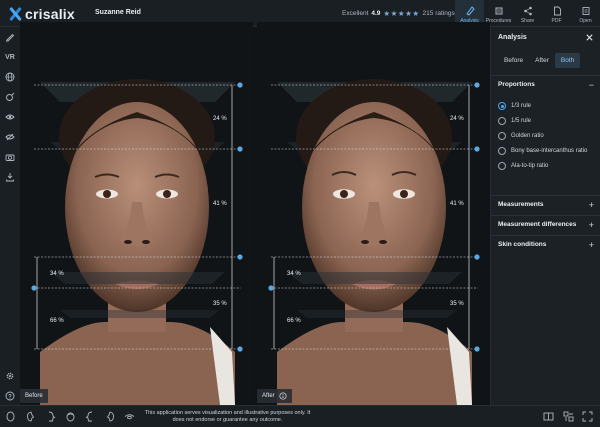  I want to click on middle-third-pct: 41 %, so click(457, 204).